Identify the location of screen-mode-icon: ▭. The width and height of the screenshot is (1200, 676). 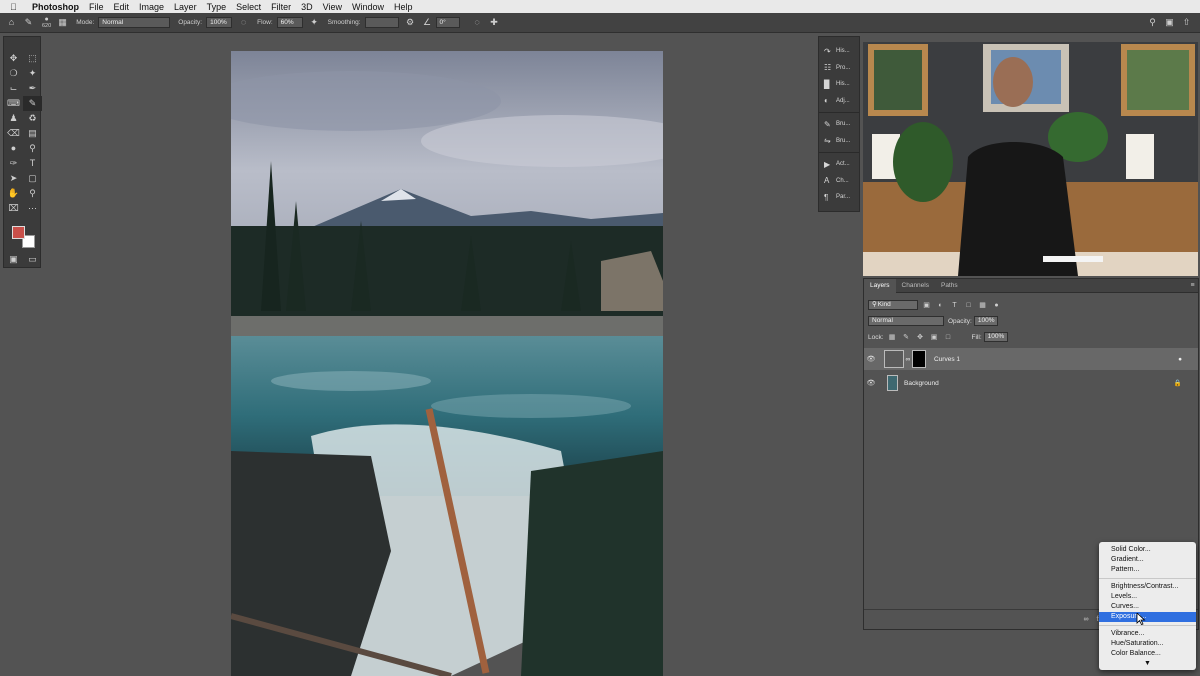
(32, 259).